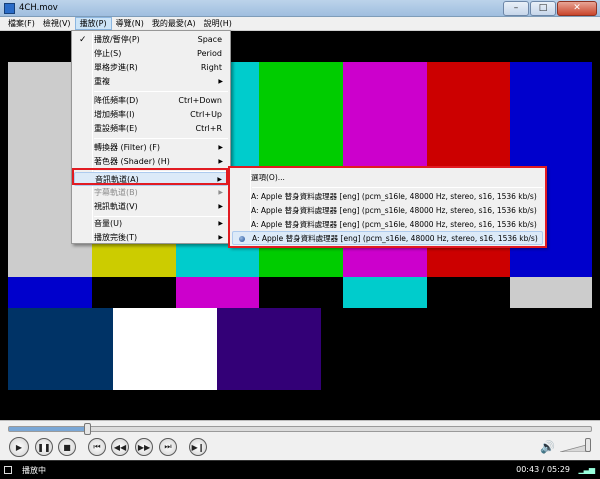  Describe the element at coordinates (543, 8) in the screenshot. I see `maximize-button: □` at that location.